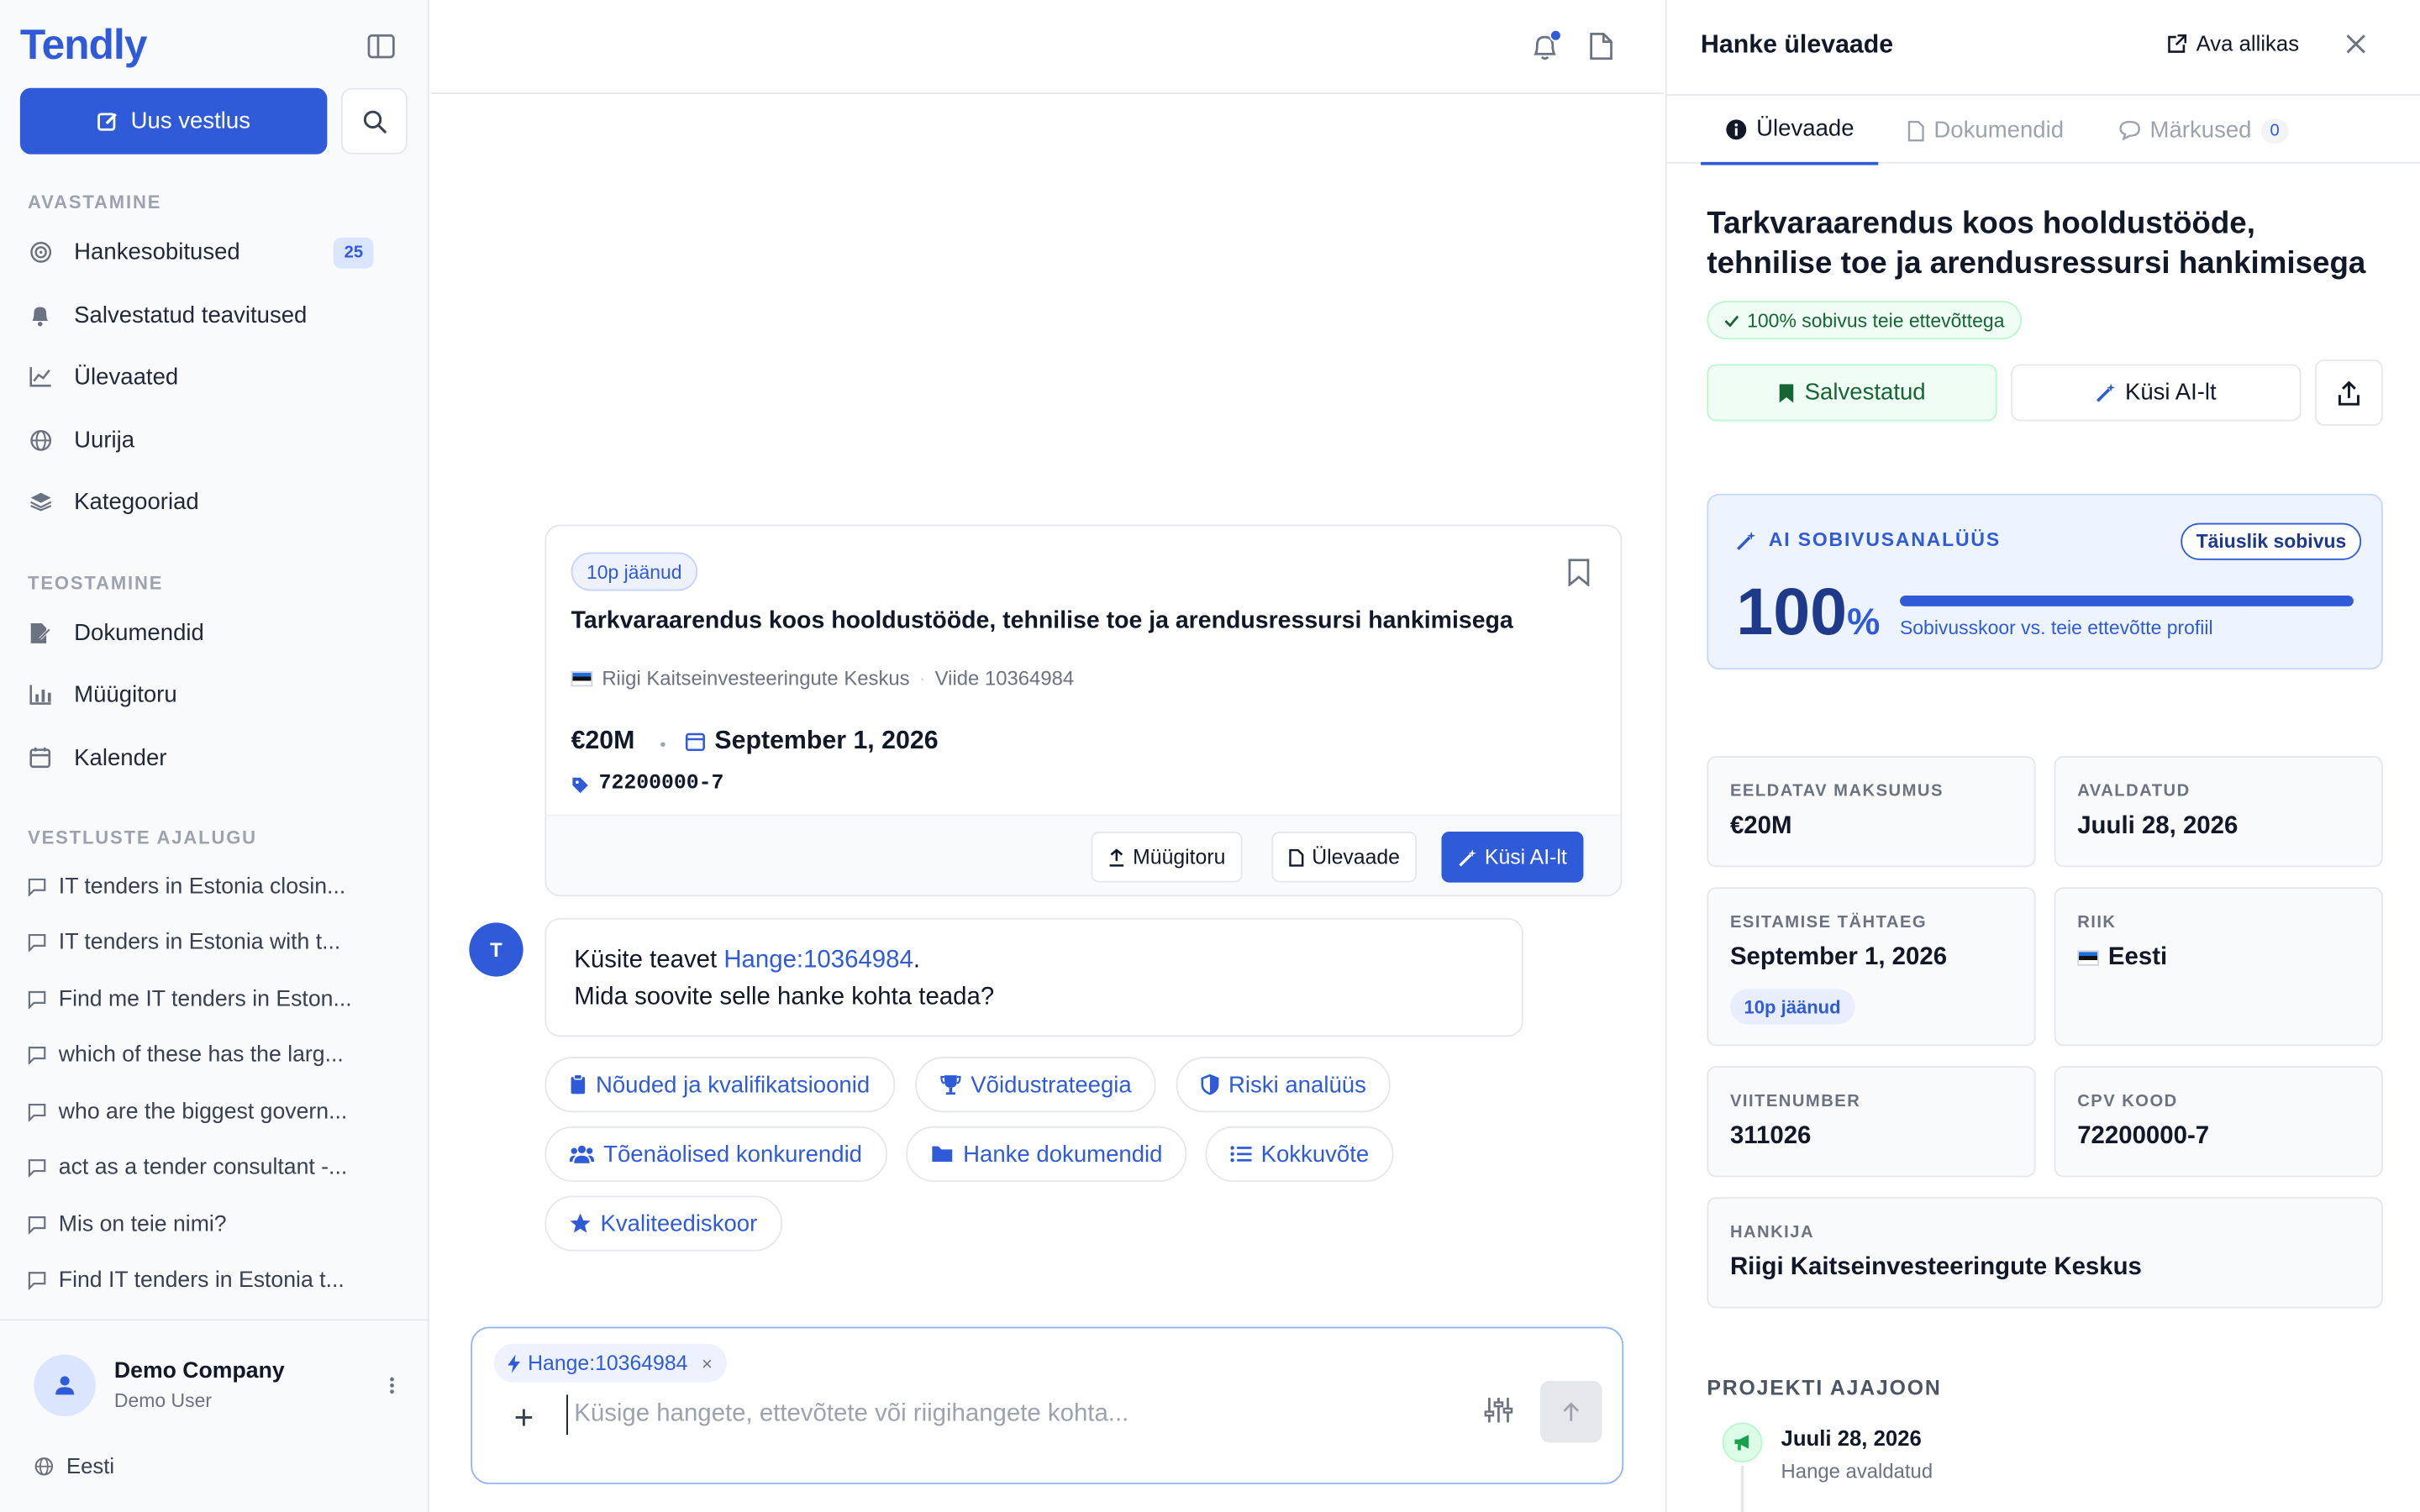 The width and height of the screenshot is (2420, 1512). I want to click on sidebar-item-label: Hankesobitused, so click(157, 251).